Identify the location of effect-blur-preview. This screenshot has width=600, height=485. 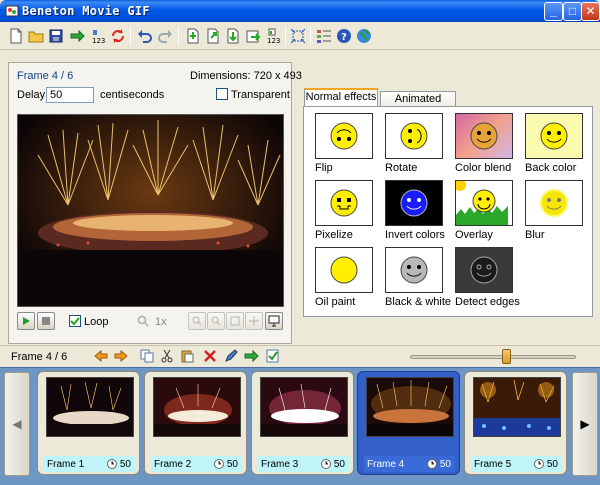
(554, 203).